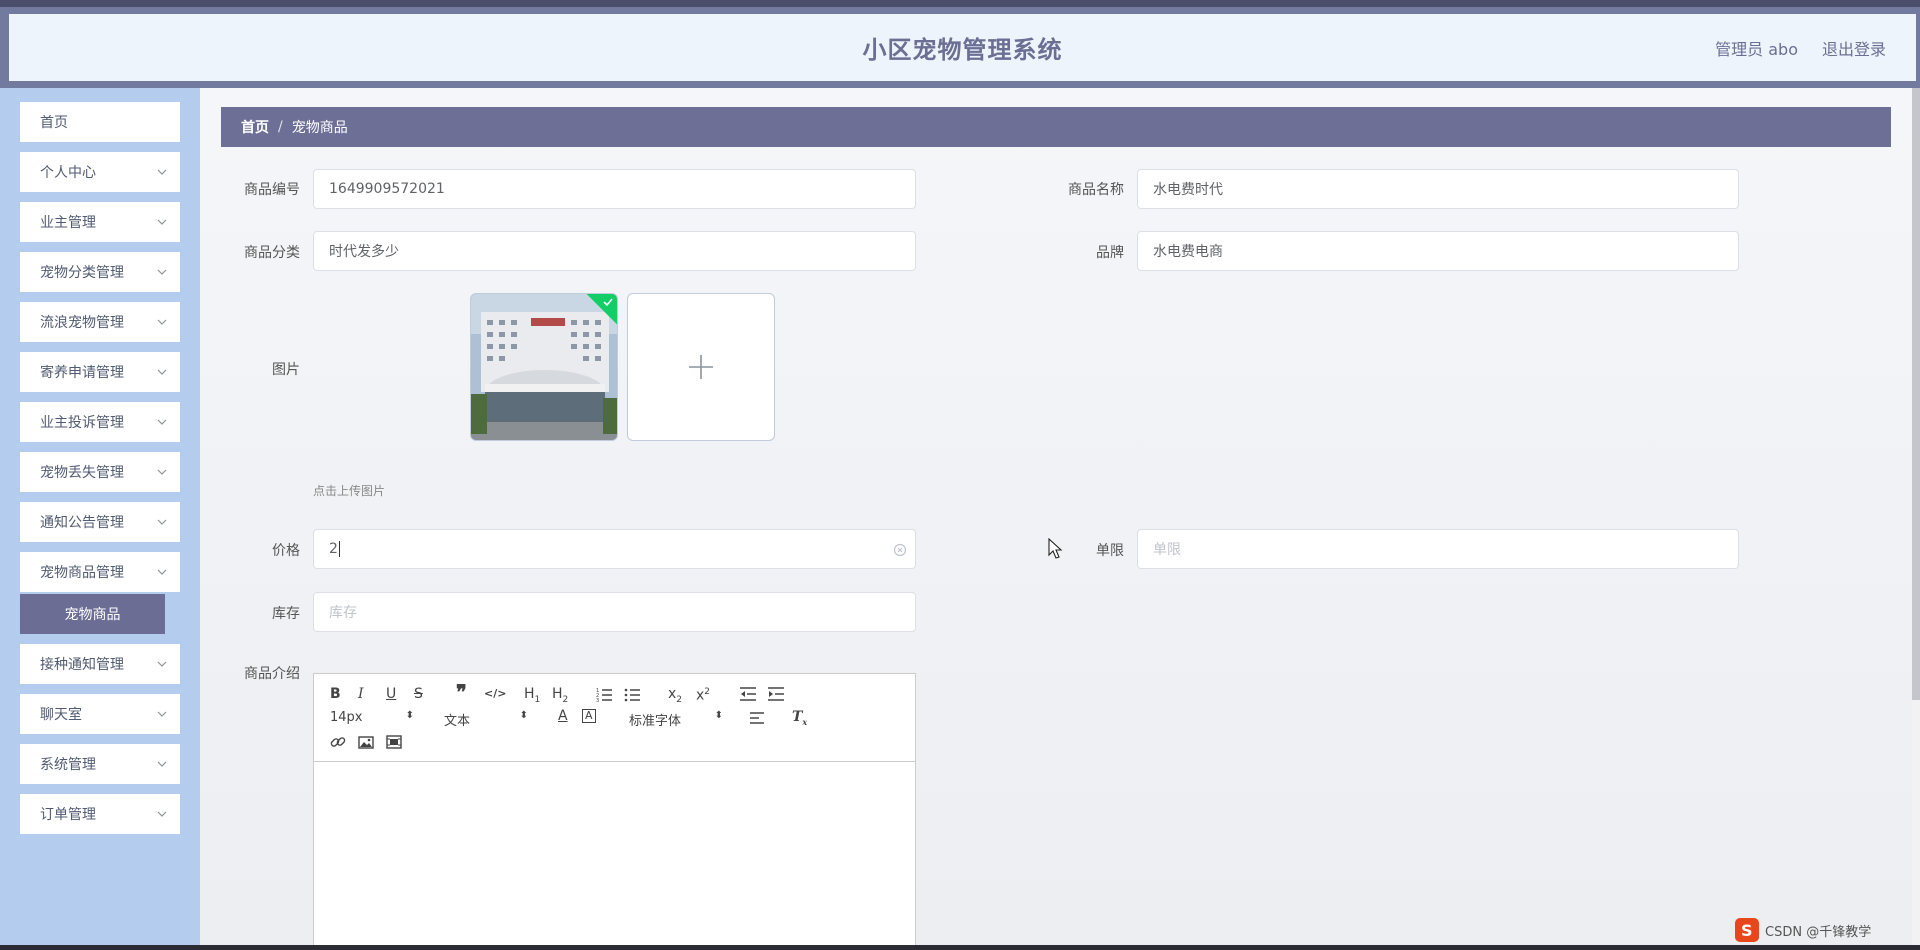 The width and height of the screenshot is (1920, 950). Describe the element at coordinates (335, 694) in the screenshot. I see `bold-button: B` at that location.